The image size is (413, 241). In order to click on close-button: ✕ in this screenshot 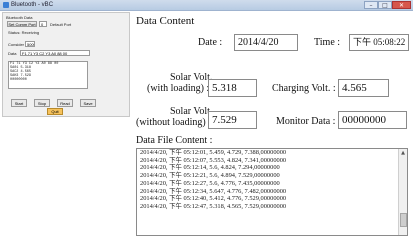, I will do `click(401, 5)`.